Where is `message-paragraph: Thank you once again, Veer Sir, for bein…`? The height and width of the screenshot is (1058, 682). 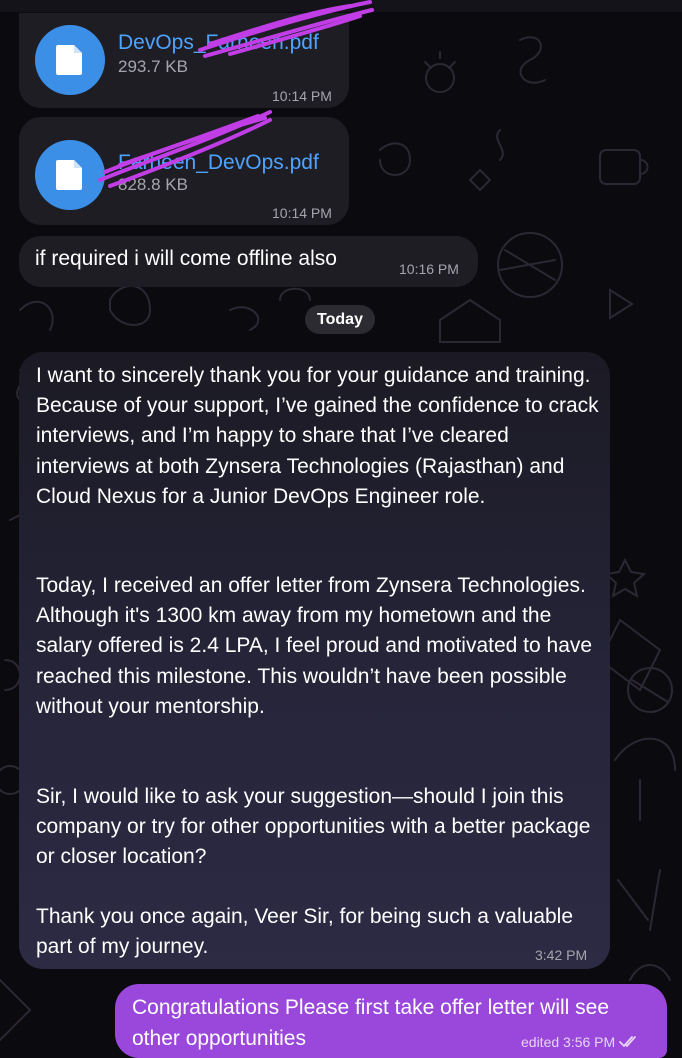 message-paragraph: Thank you once again, Veer Sir, for bein… is located at coordinates (305, 932).